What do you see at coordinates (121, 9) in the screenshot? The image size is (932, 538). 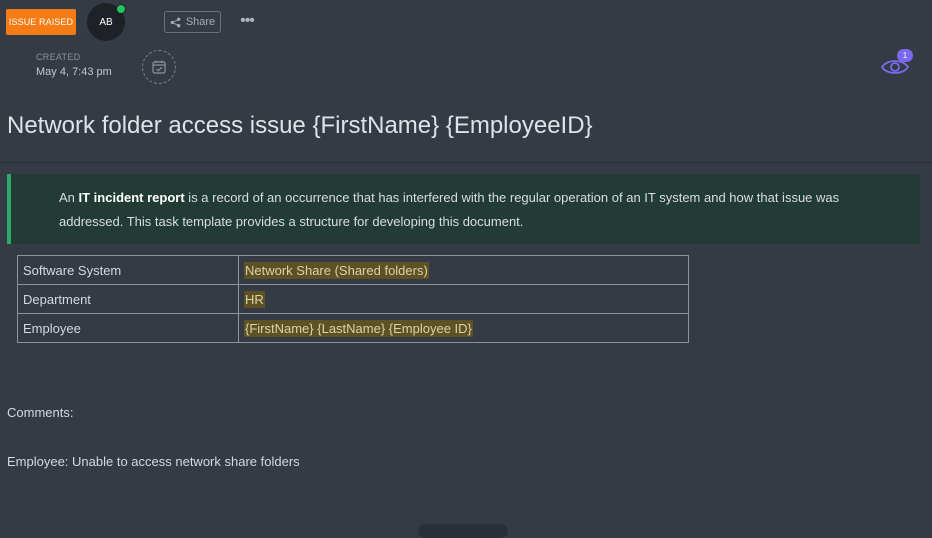 I see `presence-dot-icon` at bounding box center [121, 9].